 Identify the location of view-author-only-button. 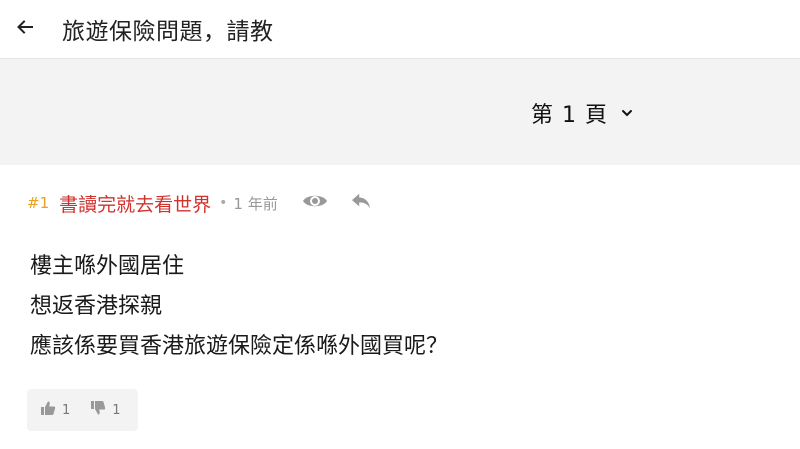
(315, 203).